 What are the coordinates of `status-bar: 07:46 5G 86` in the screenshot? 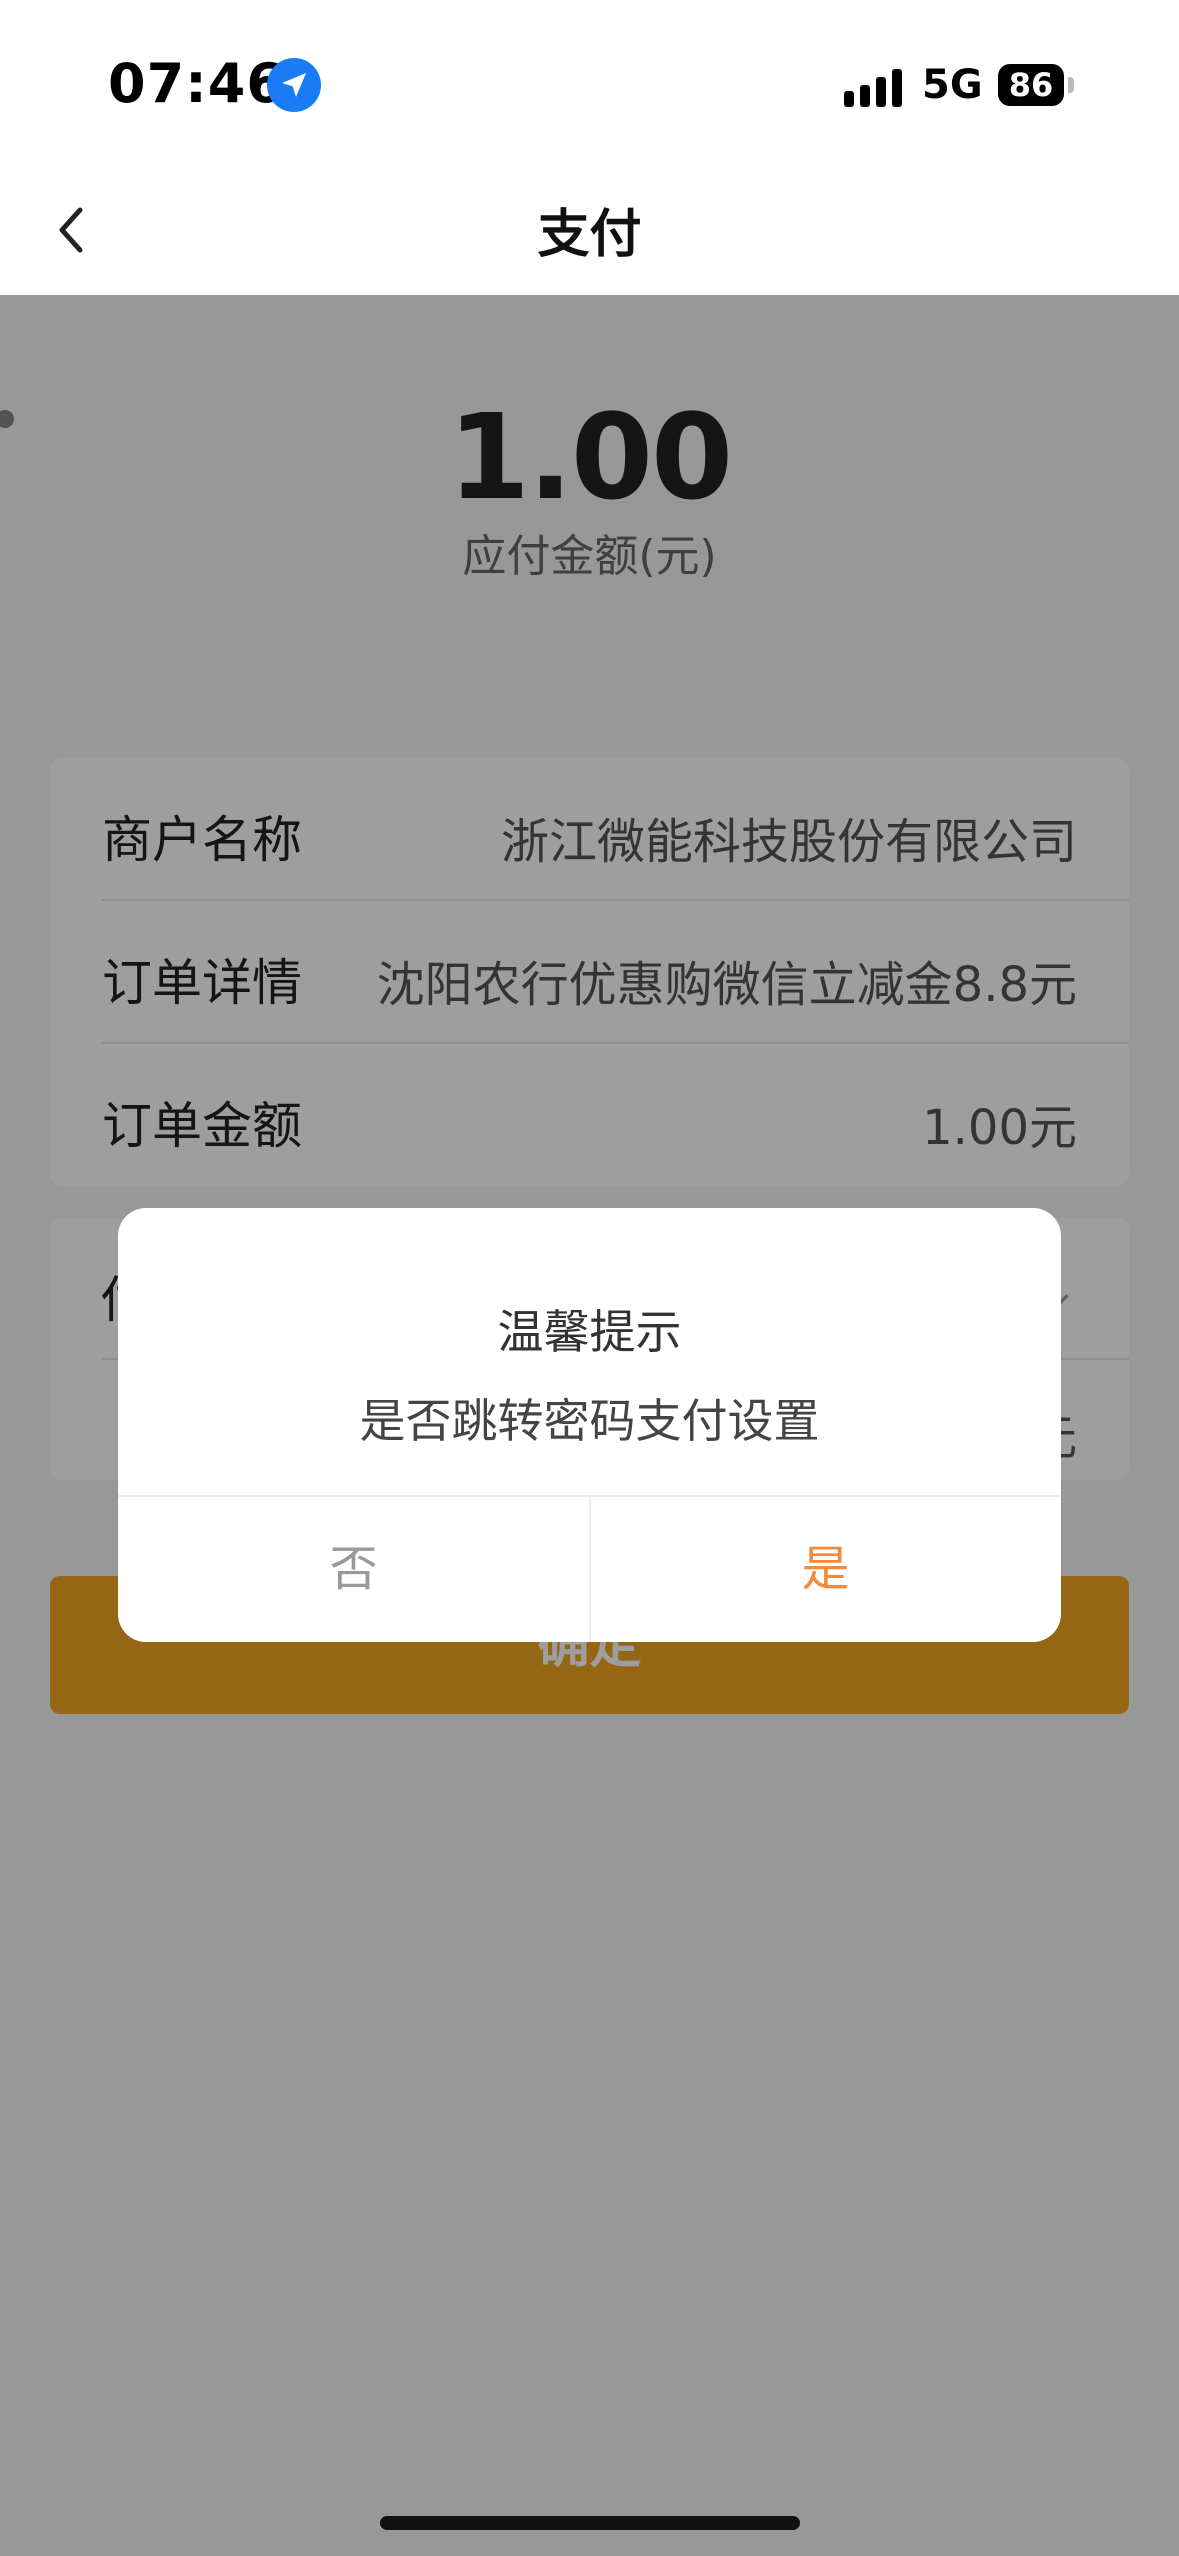 It's located at (589, 85).